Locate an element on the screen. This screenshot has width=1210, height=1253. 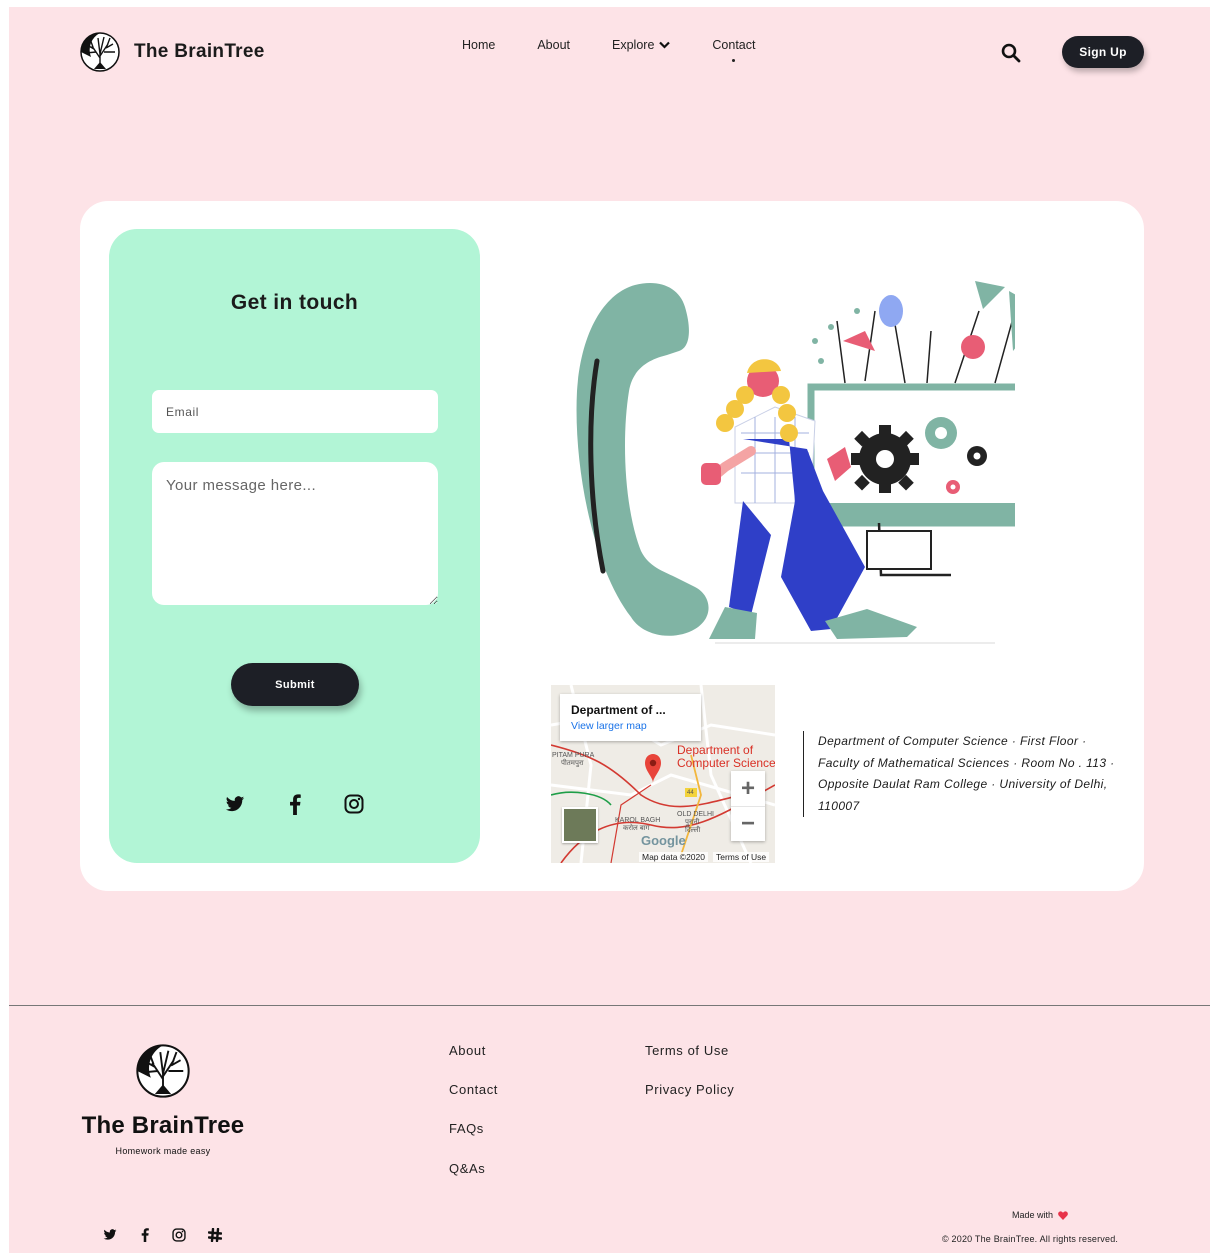
footer-brand-name: The BrainTree is located at coordinates (163, 1125).